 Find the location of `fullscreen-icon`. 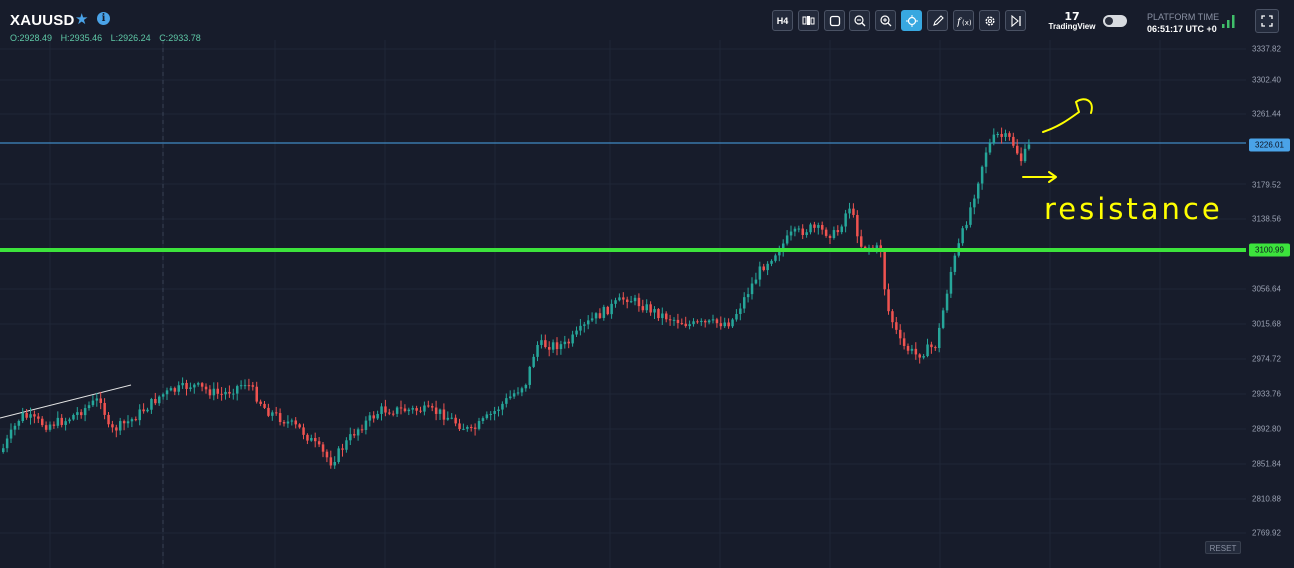

fullscreen-icon is located at coordinates (1267, 21).